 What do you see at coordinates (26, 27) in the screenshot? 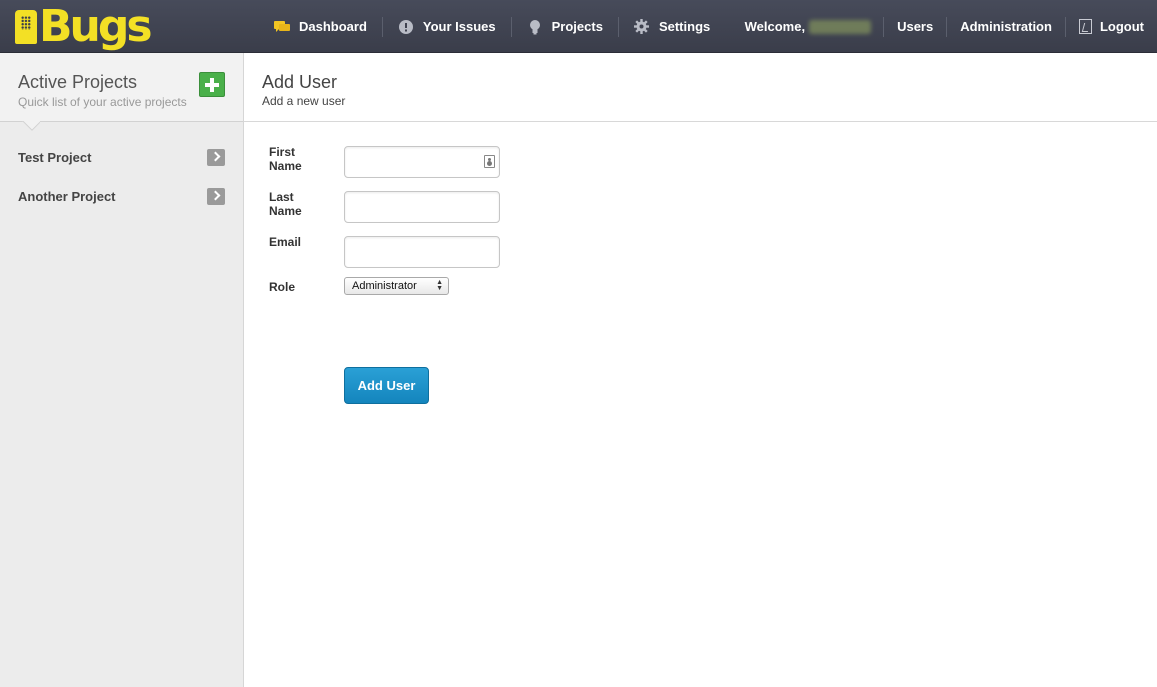
I see `flyswatter-icon` at bounding box center [26, 27].